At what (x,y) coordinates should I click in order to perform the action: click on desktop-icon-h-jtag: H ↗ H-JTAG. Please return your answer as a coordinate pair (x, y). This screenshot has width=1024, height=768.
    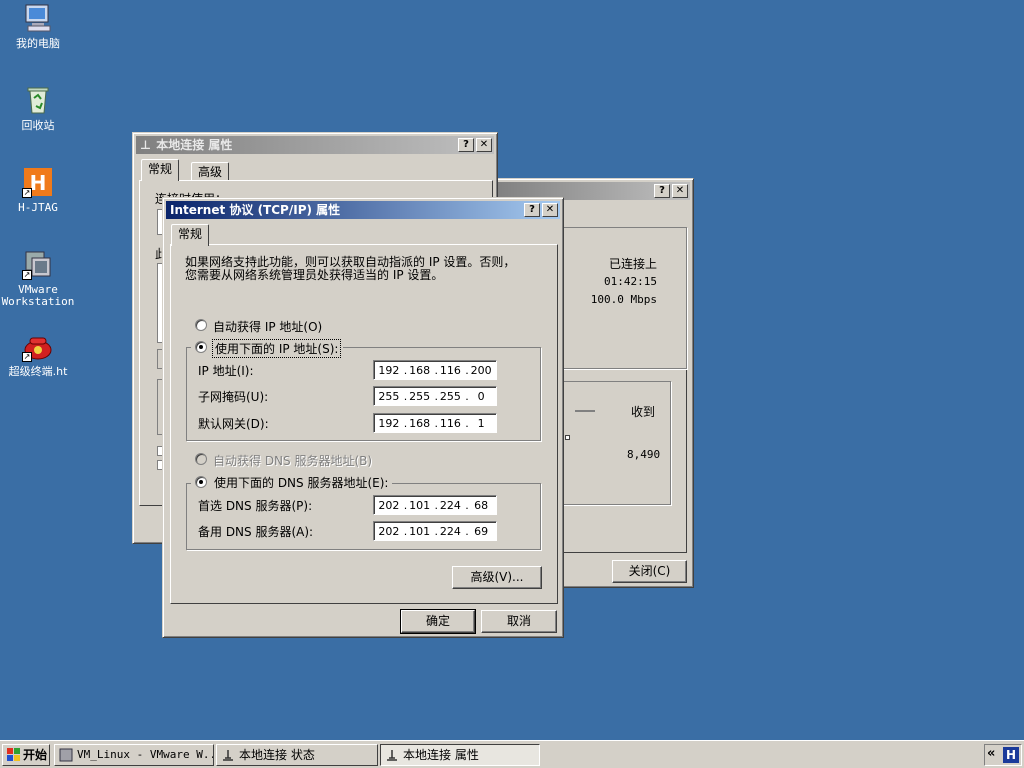
    Looking at the image, I should click on (38, 190).